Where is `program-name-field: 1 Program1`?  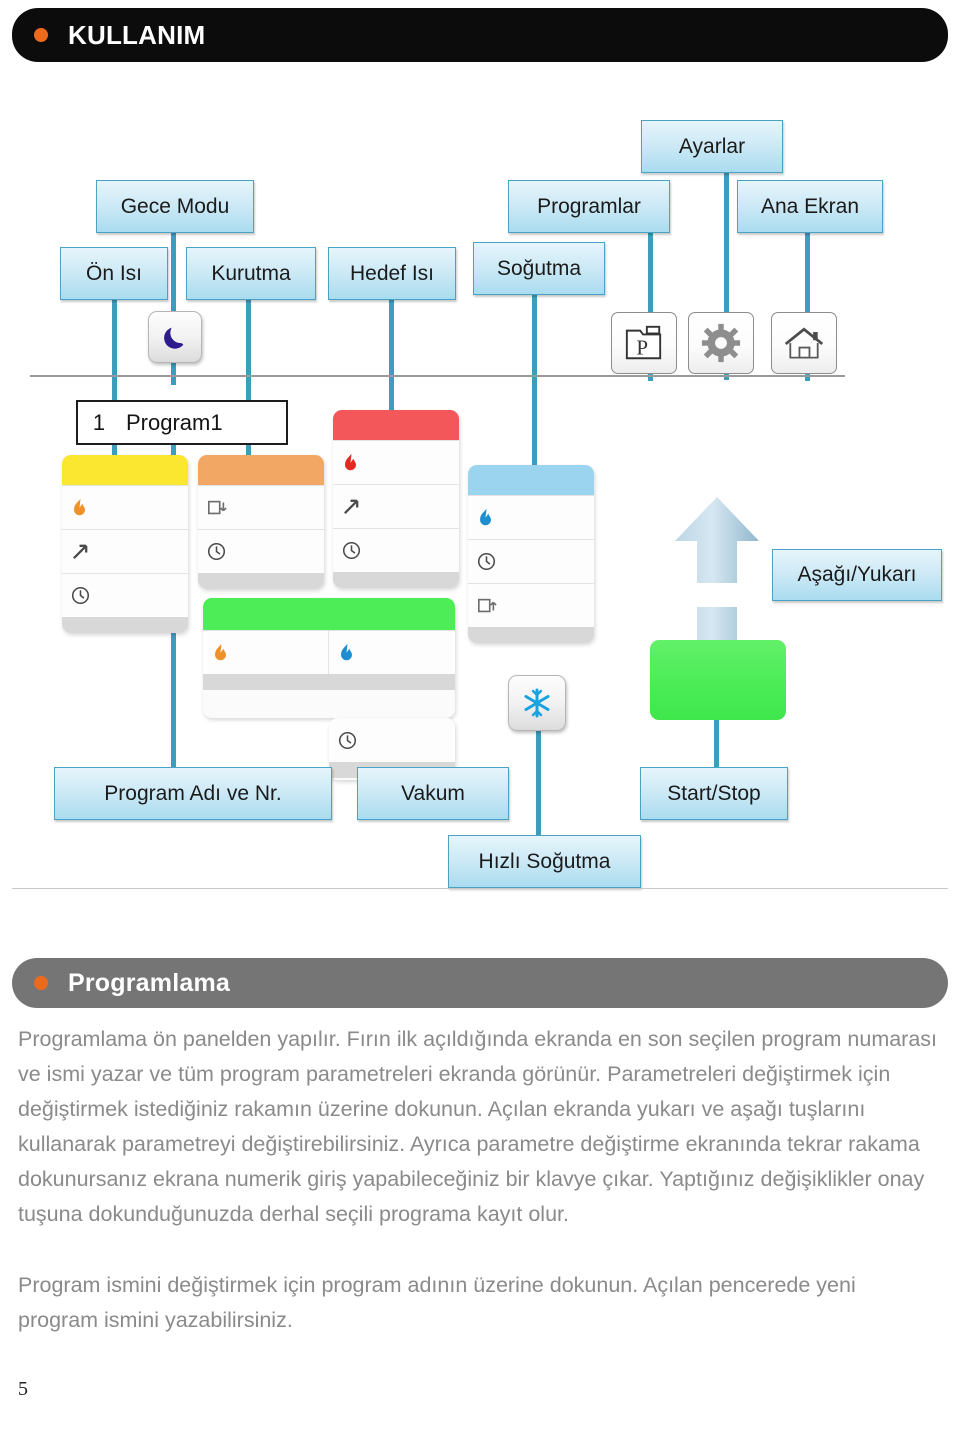
program-name-field: 1 Program1 is located at coordinates (182, 422).